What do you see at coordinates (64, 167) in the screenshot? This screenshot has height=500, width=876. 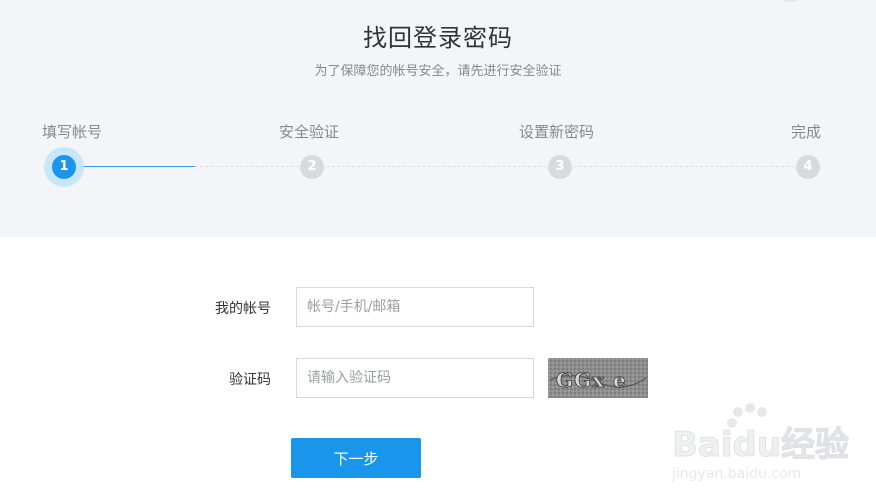 I see `step-dot-1: 1` at bounding box center [64, 167].